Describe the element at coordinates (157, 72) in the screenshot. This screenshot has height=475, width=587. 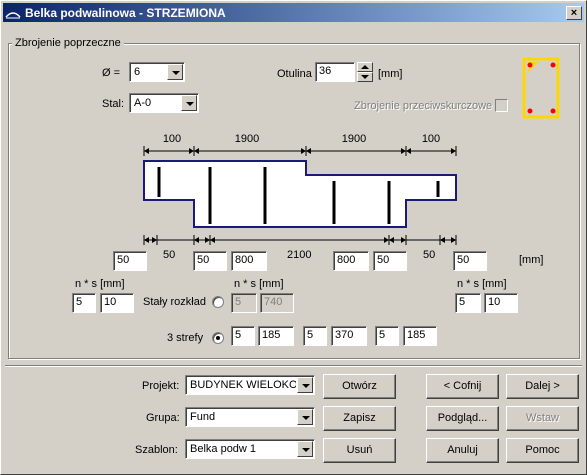
I see `diameter-select: 6` at that location.